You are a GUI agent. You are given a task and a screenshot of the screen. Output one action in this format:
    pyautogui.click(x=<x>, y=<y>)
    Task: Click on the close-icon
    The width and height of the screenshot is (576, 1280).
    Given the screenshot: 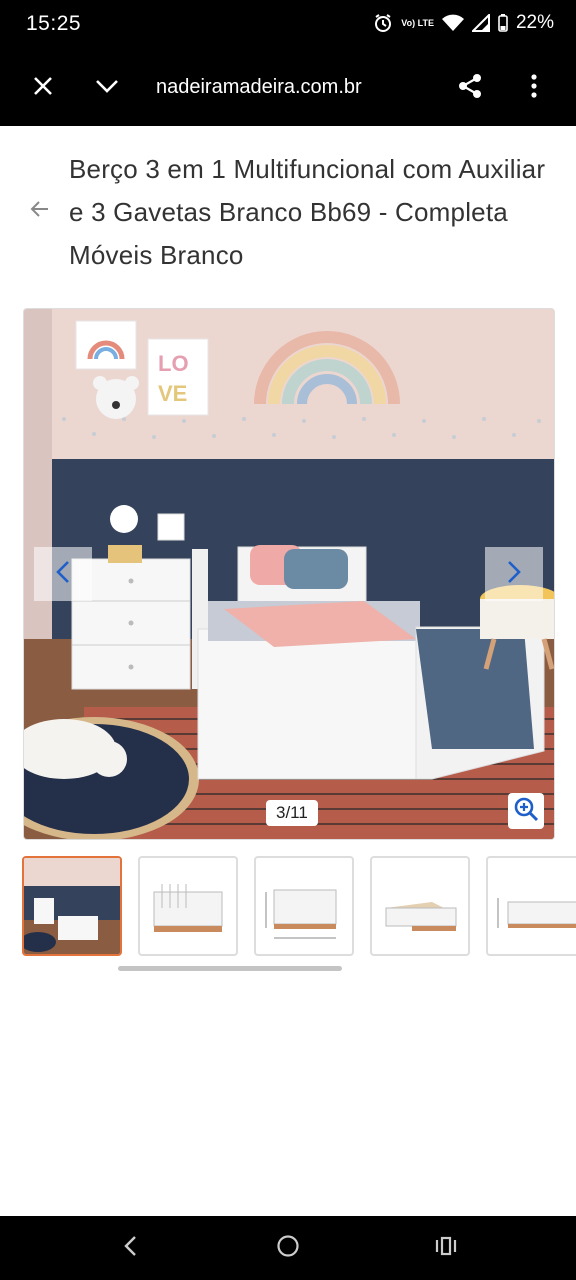 What is the action you would take?
    pyautogui.click(x=43, y=88)
    